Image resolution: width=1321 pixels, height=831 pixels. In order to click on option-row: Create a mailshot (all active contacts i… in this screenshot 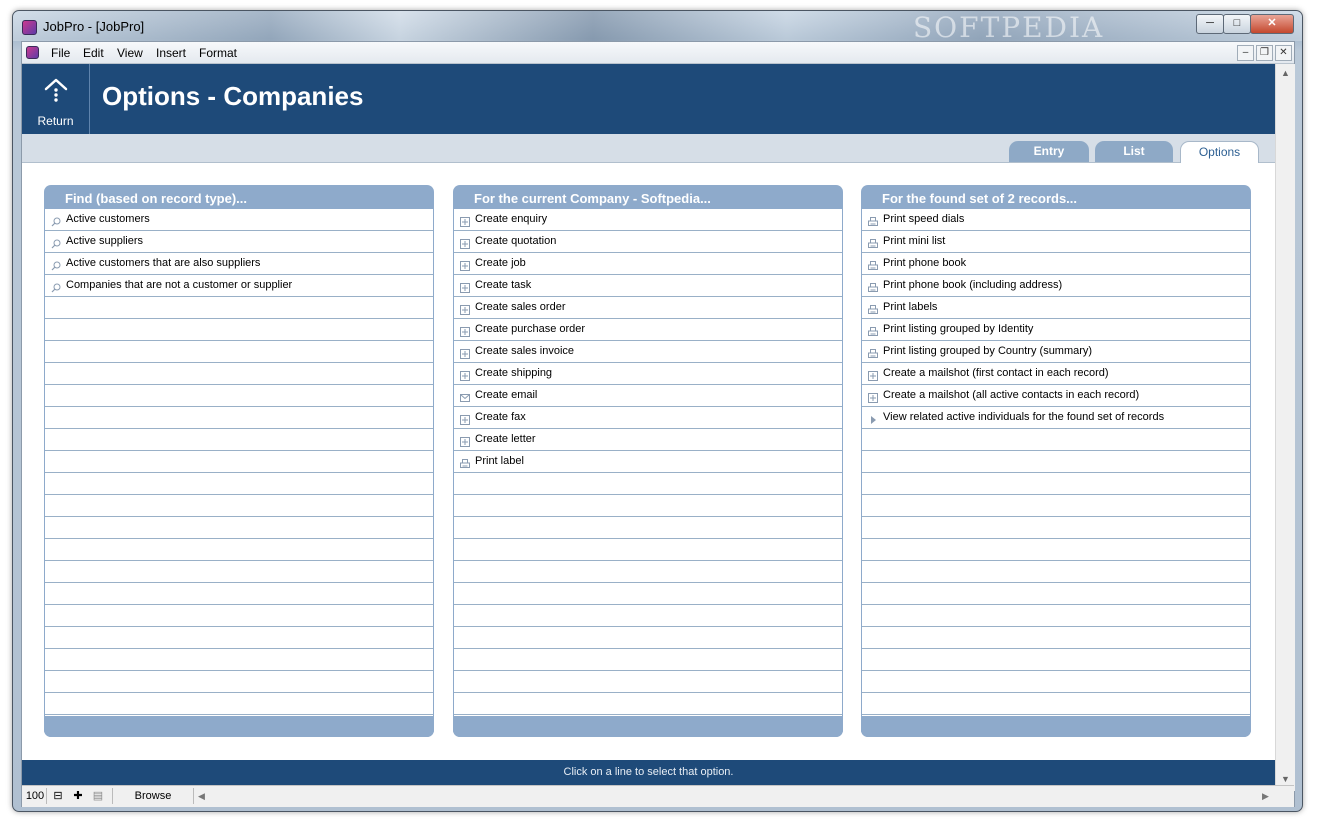, I will do `click(1056, 396)`.